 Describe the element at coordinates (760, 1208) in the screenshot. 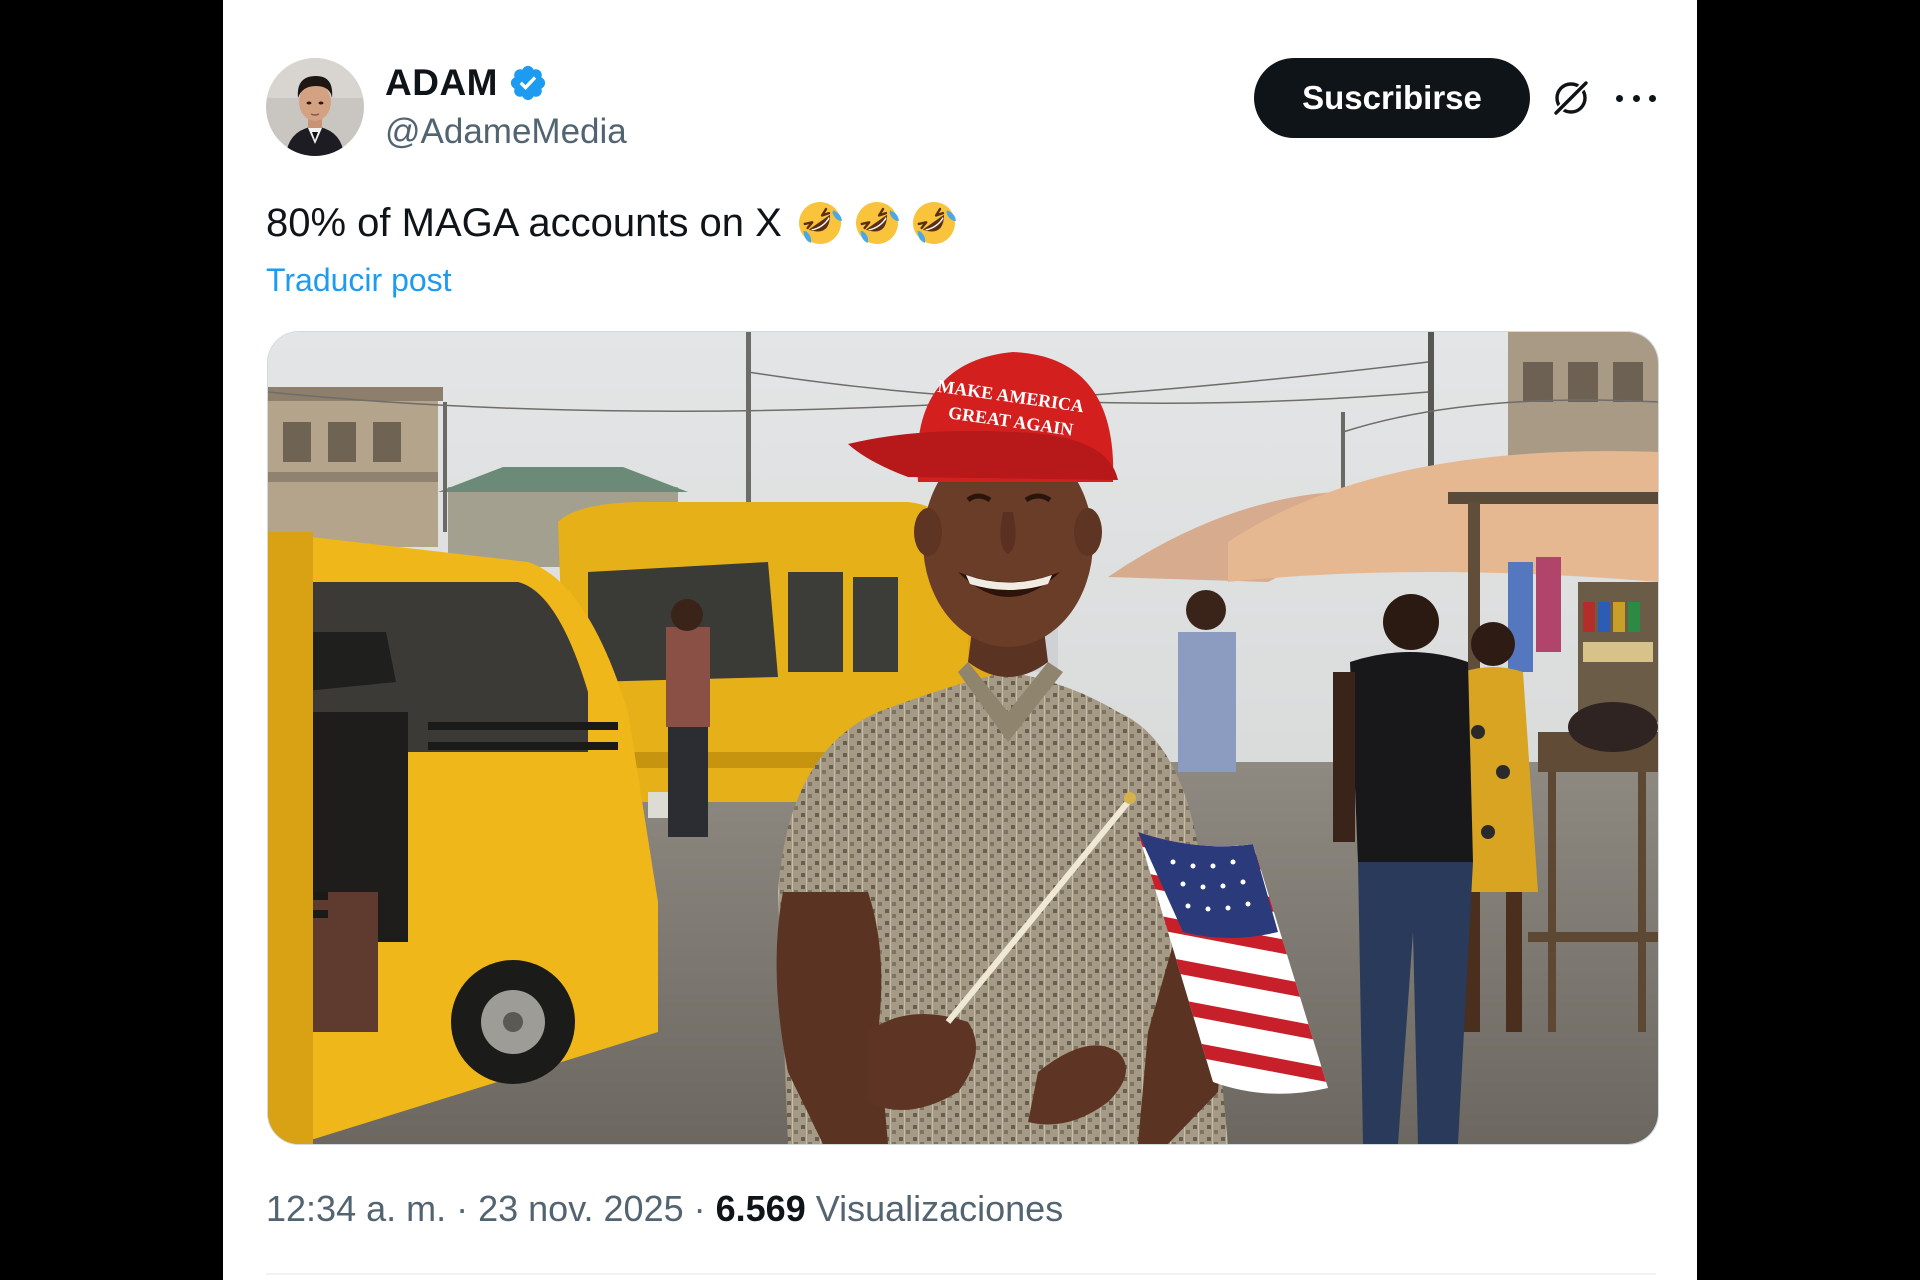

I see `views-count: 6.569` at that location.